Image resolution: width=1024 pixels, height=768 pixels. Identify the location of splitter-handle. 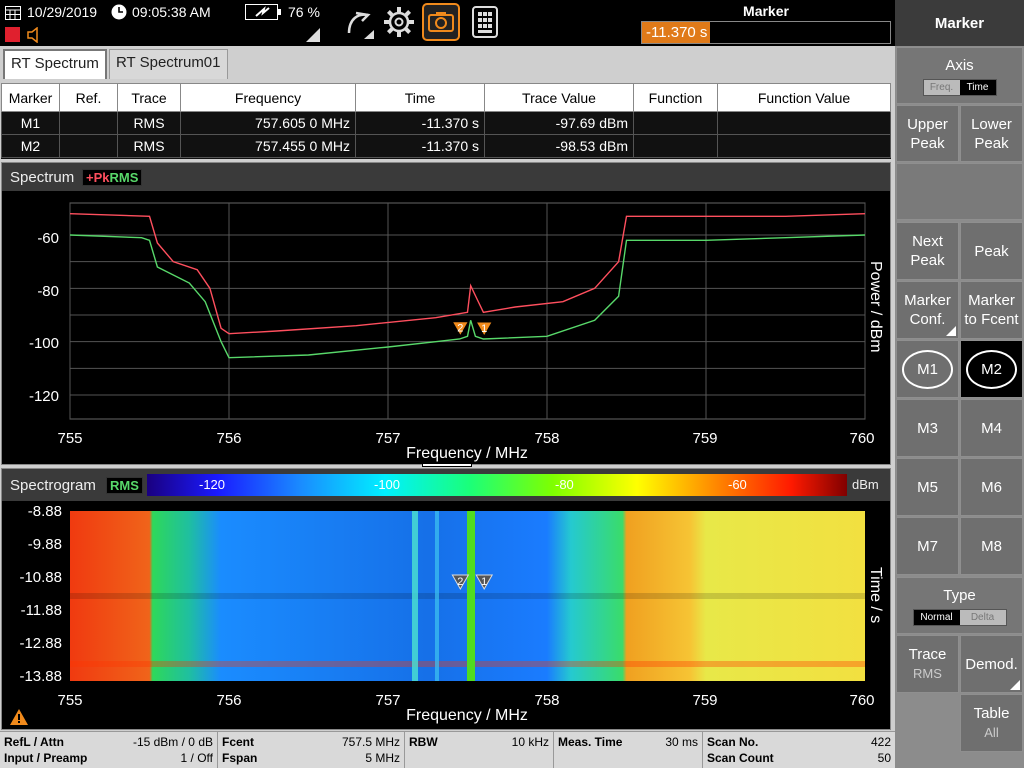
(447, 465).